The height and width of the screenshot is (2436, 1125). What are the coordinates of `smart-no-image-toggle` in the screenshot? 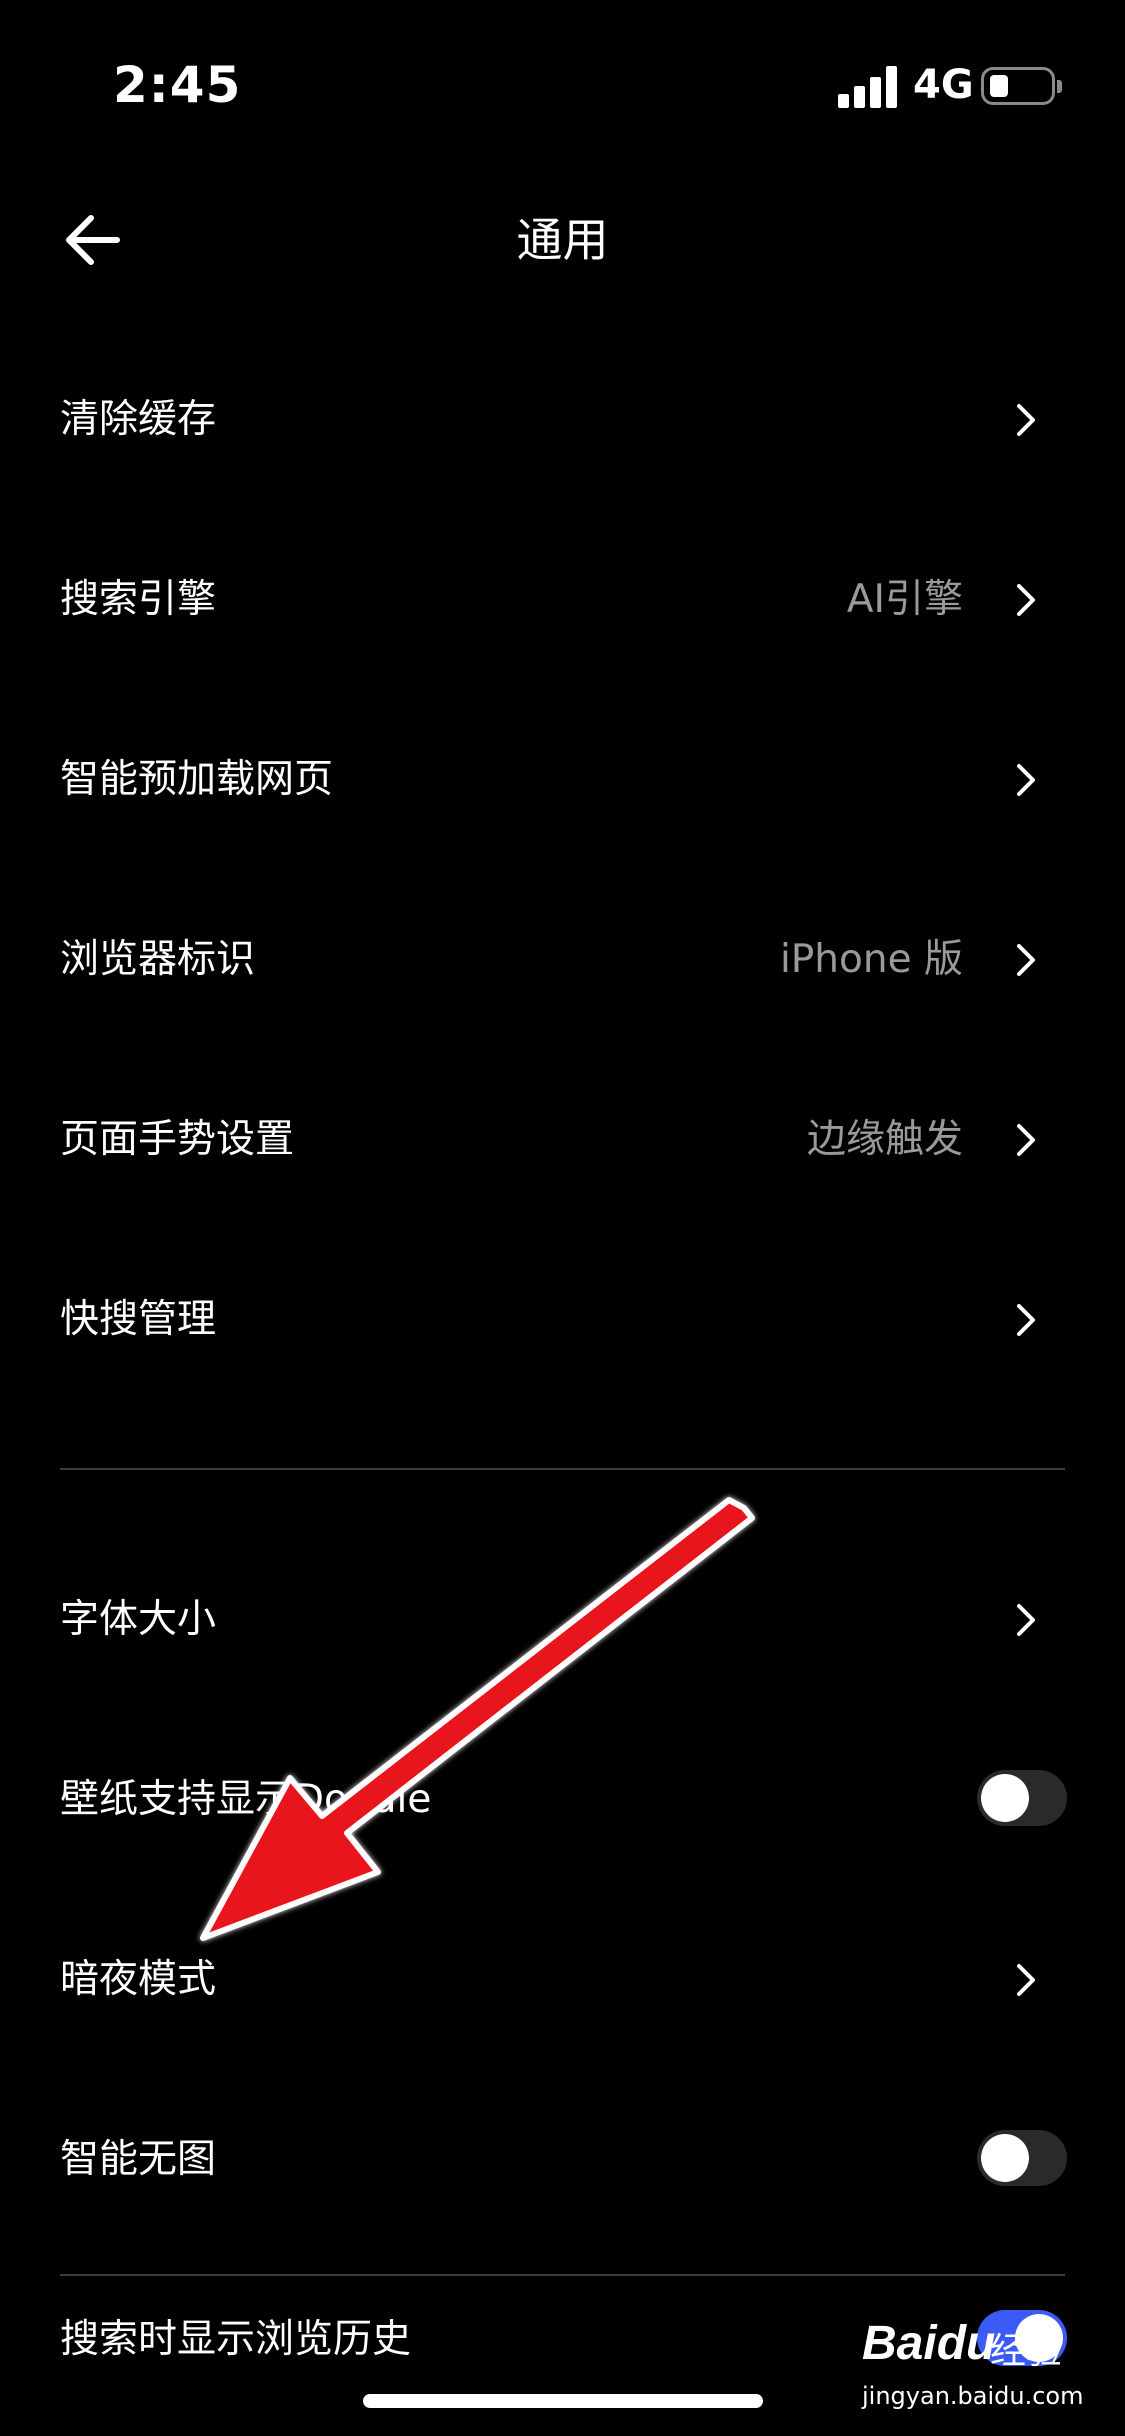 It's located at (1022, 2158).